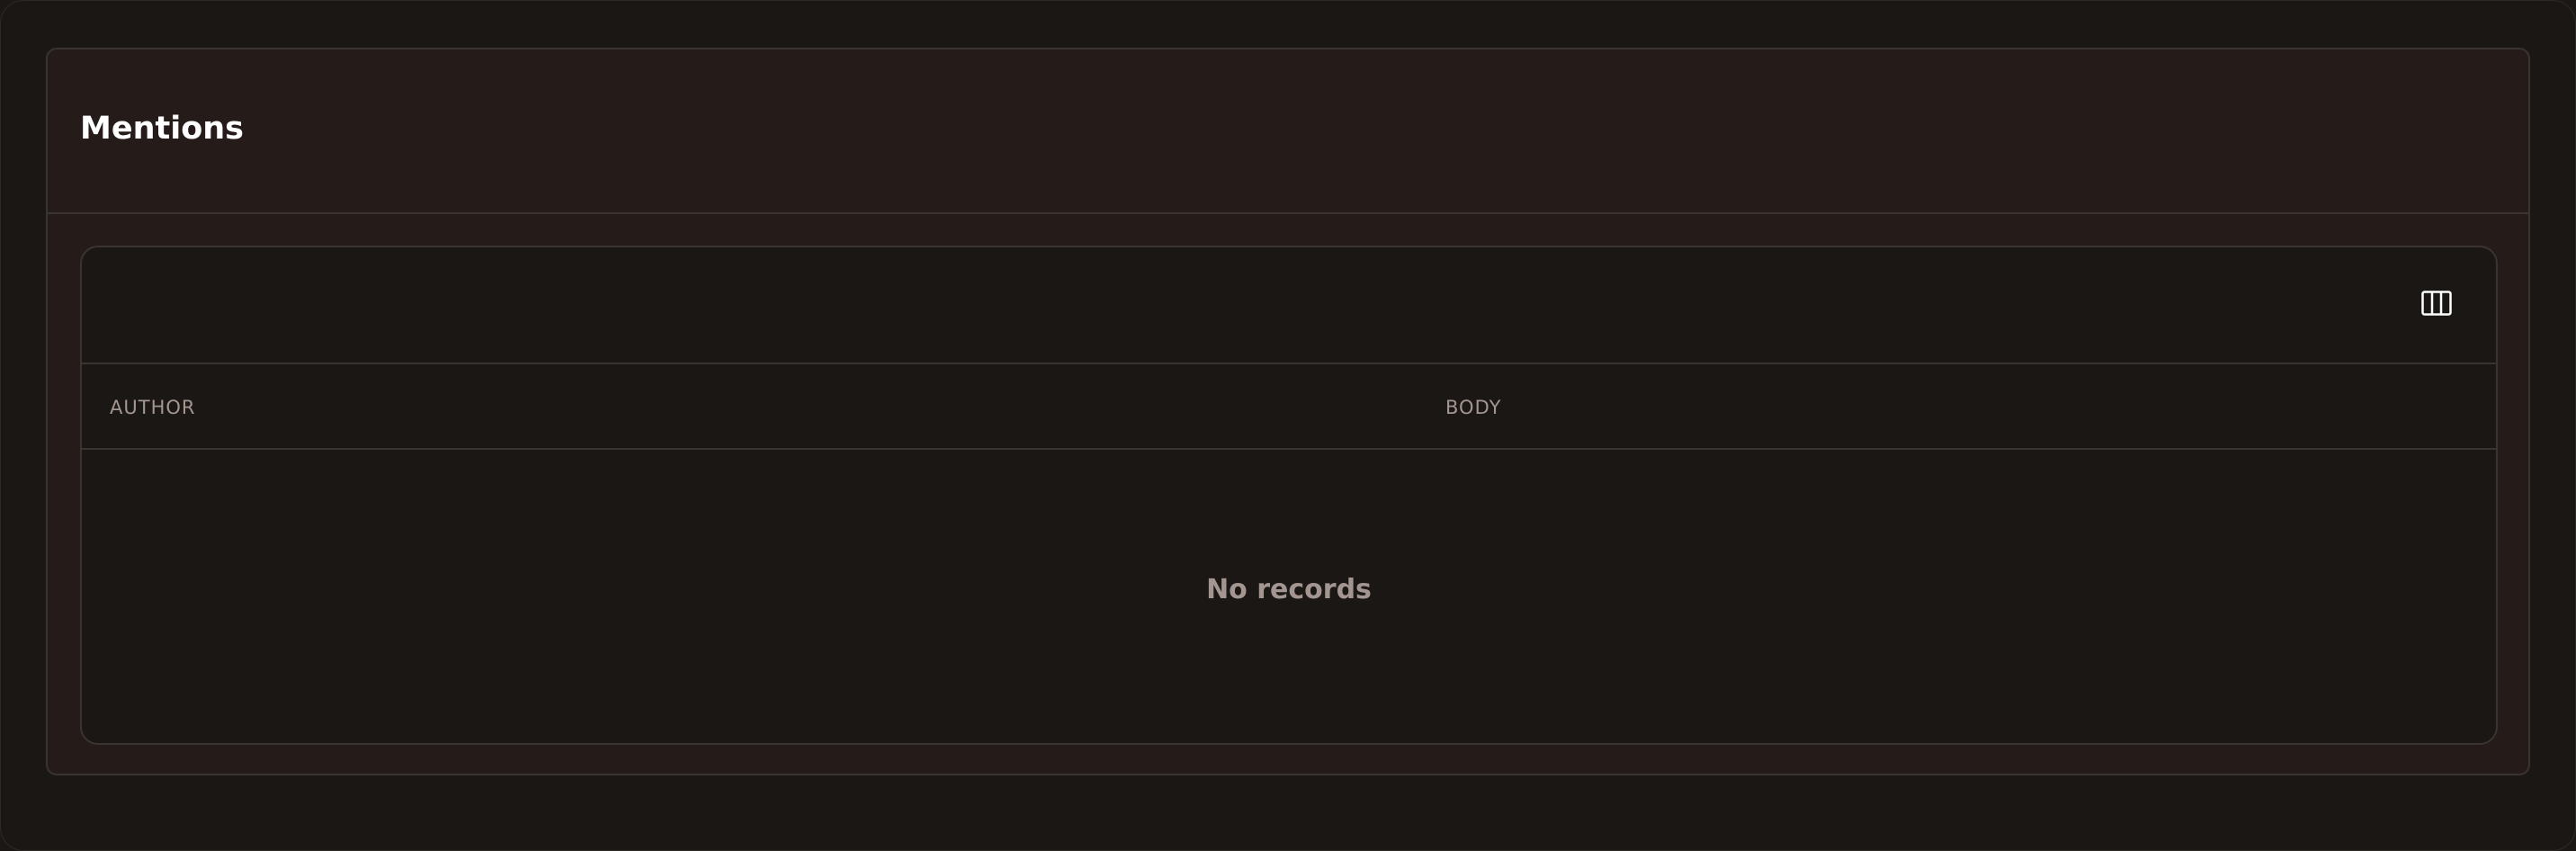 The image size is (2576, 851). I want to click on table-header-row: AUTHOR BODY, so click(1289, 407).